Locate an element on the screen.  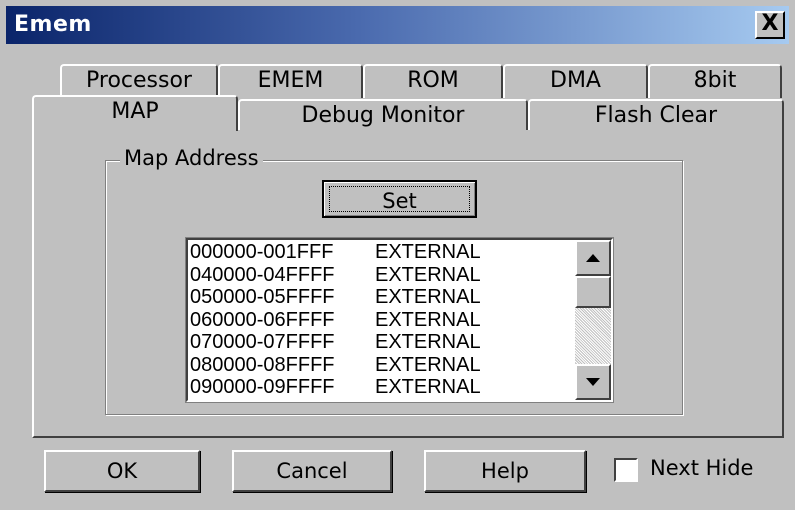
list-item: 000000-001FFF EXTERNAL is located at coordinates (380, 252).